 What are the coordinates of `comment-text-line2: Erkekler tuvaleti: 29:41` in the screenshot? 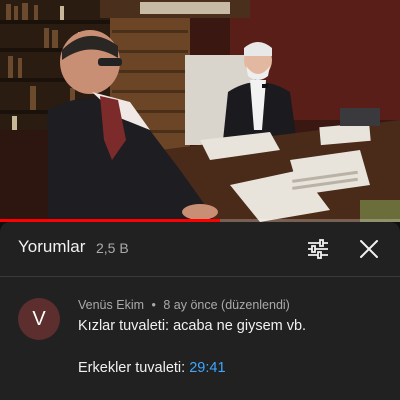 It's located at (152, 368).